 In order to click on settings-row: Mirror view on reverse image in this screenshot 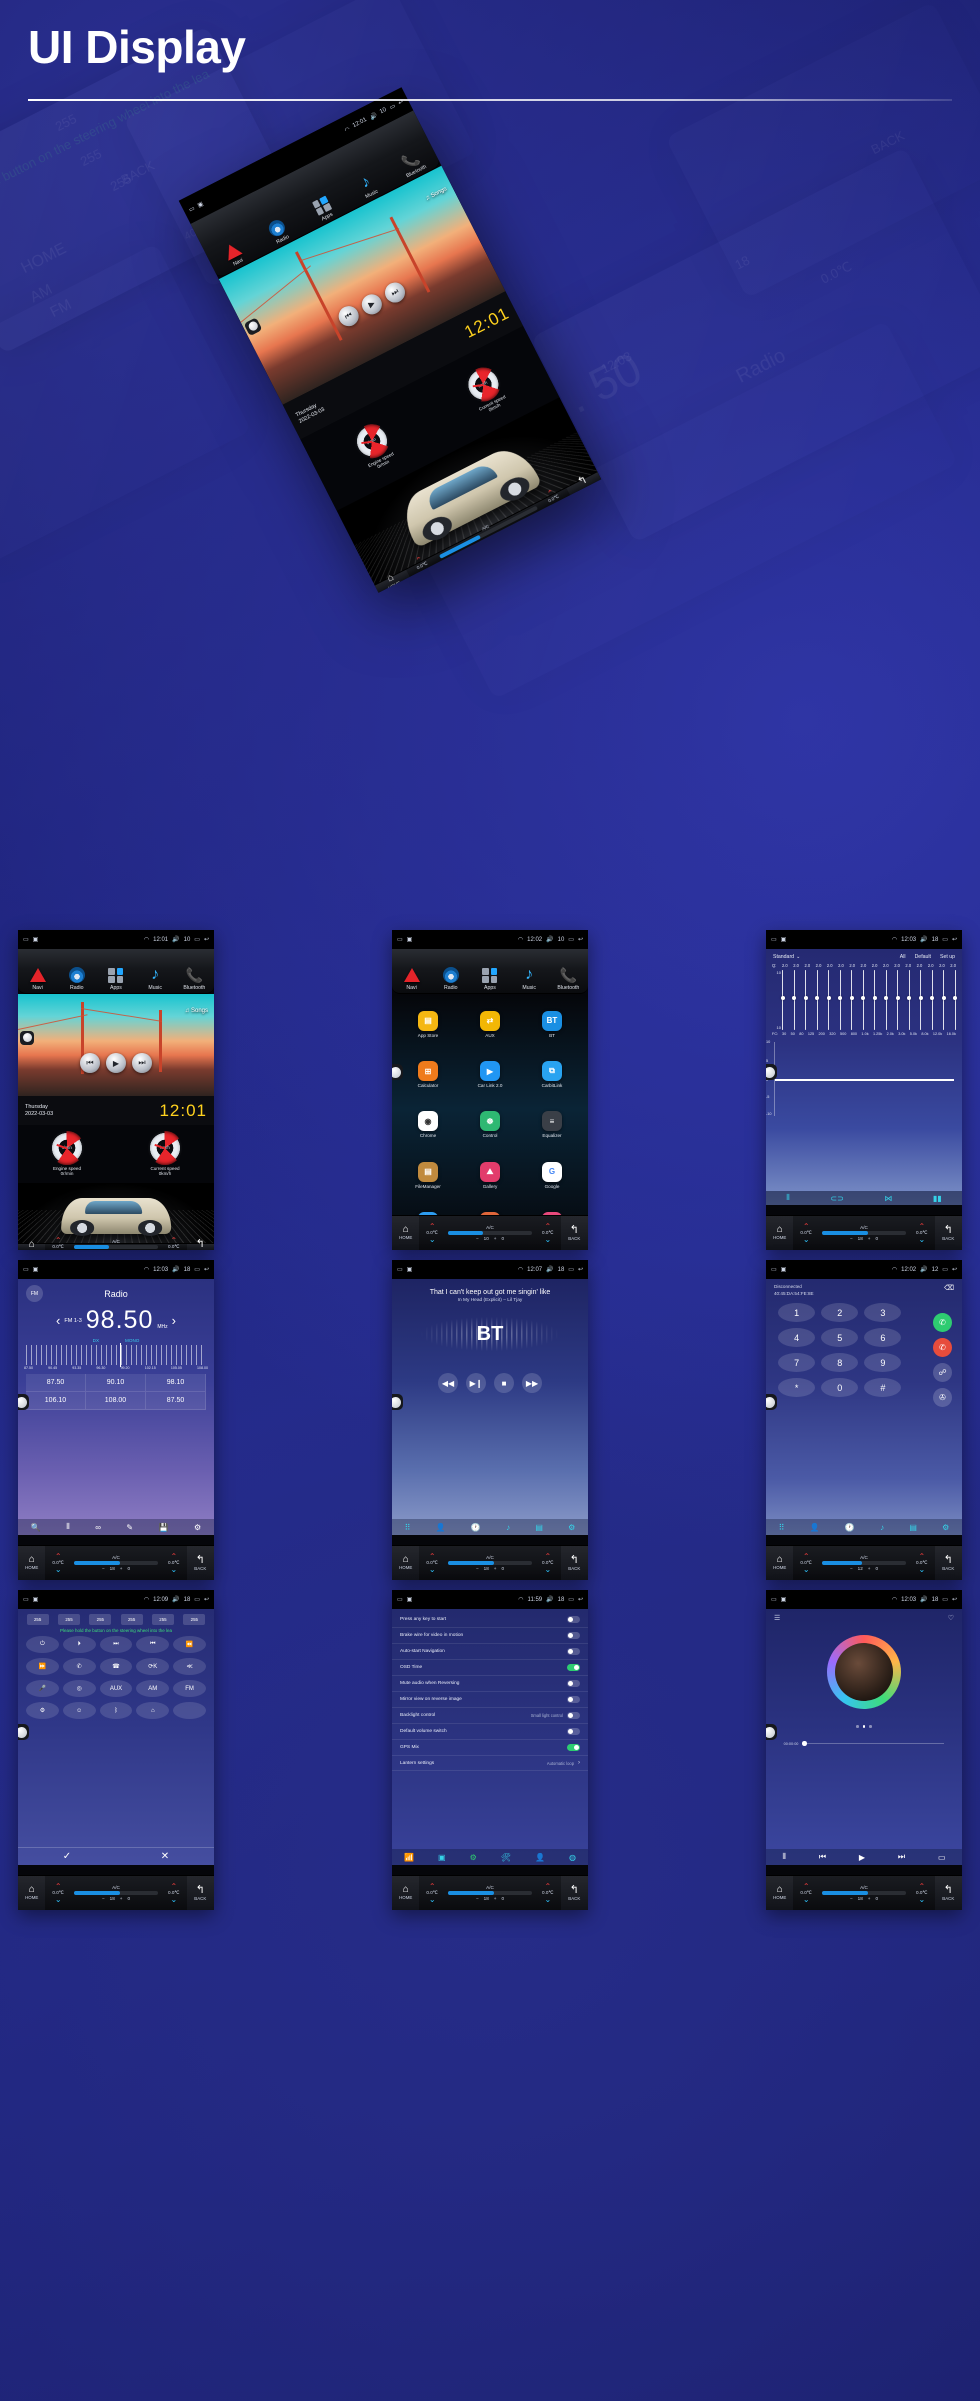, I will do `click(490, 1700)`.